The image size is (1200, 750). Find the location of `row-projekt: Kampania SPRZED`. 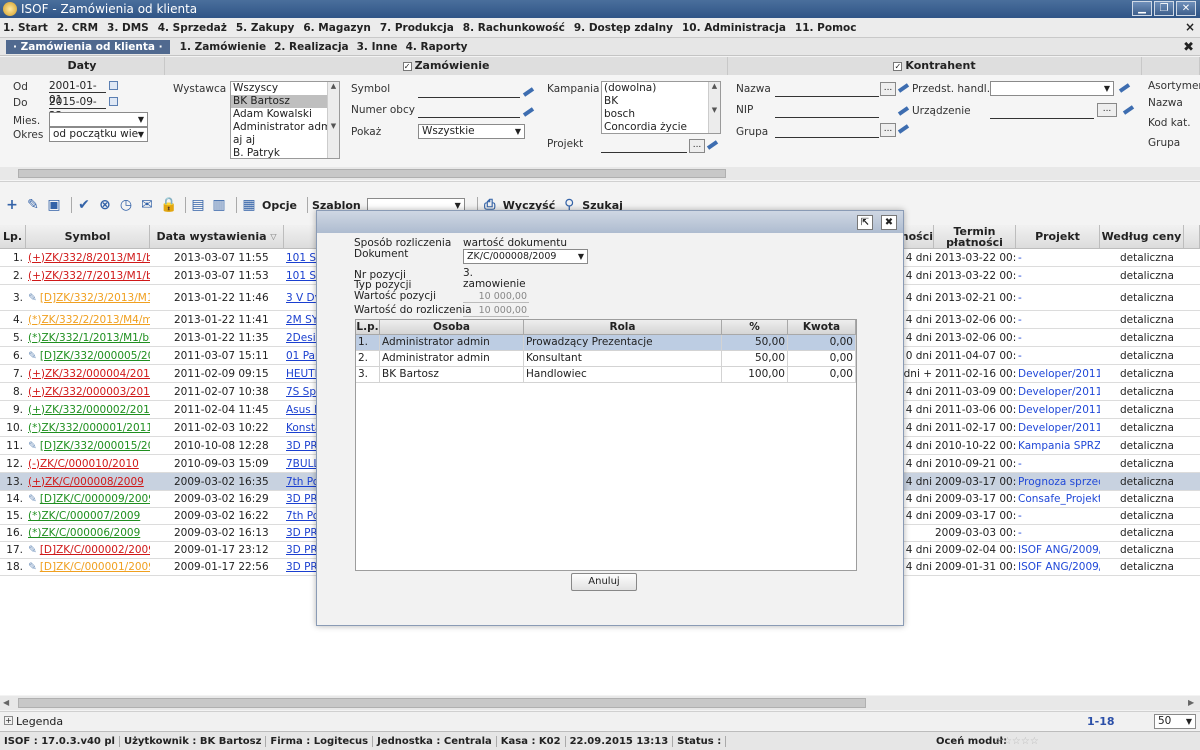

row-projekt: Kampania SPRZED is located at coordinates (1058, 445).